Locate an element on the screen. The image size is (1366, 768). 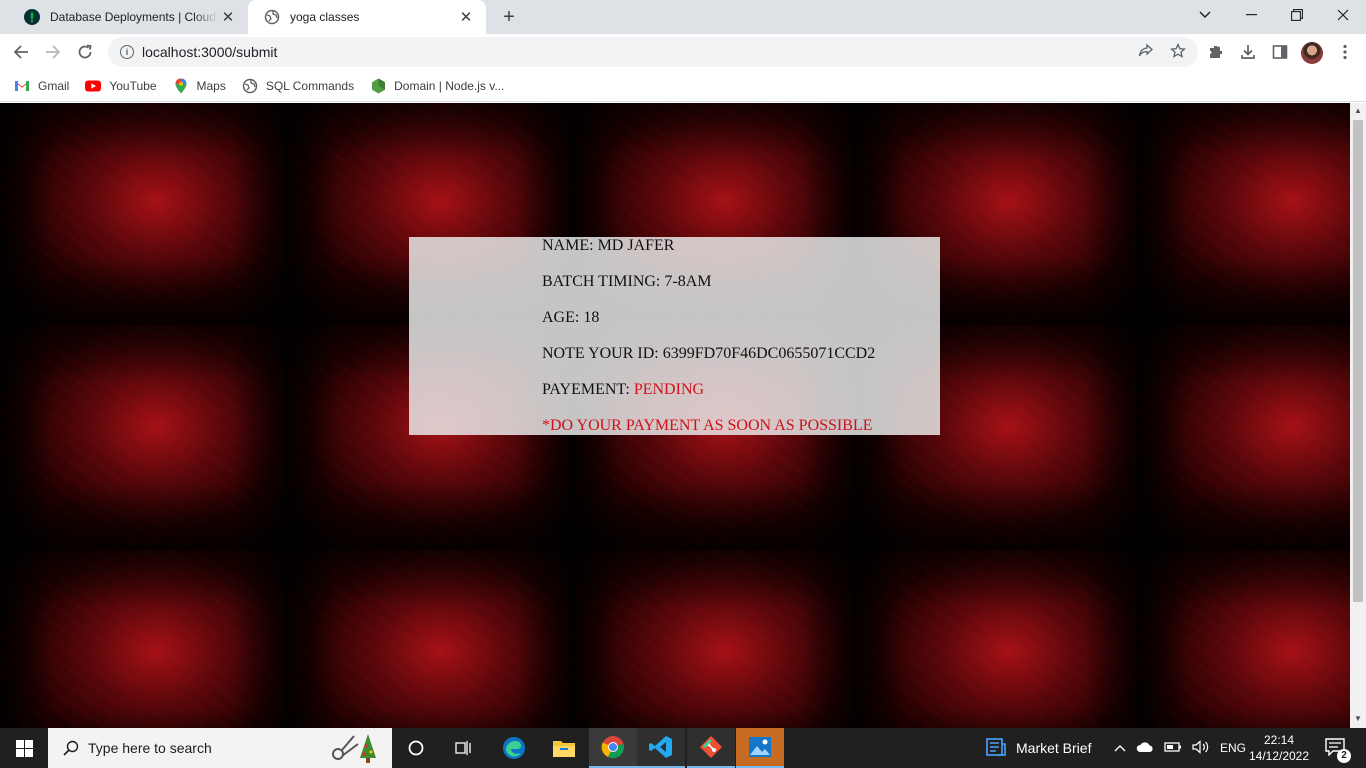
menu-dots-icon is located at coordinates (1345, 52).